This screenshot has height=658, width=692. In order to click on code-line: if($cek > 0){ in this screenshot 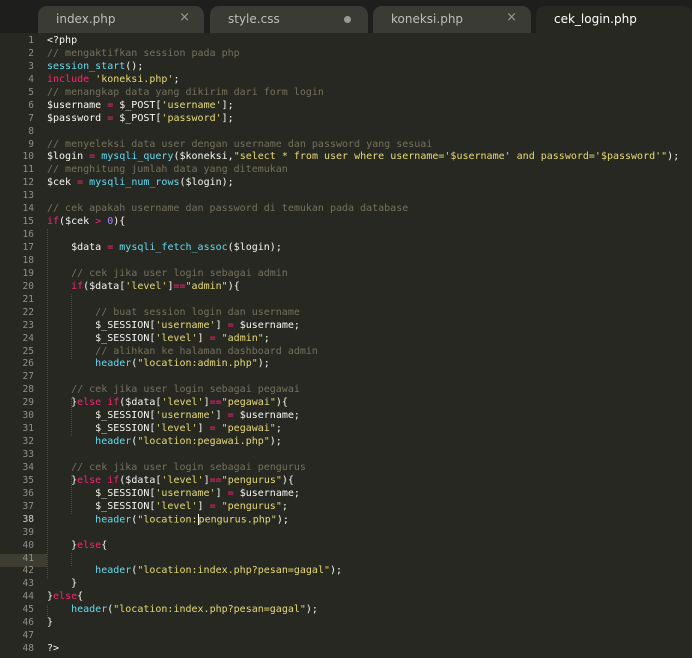, I will do `click(369, 222)`.